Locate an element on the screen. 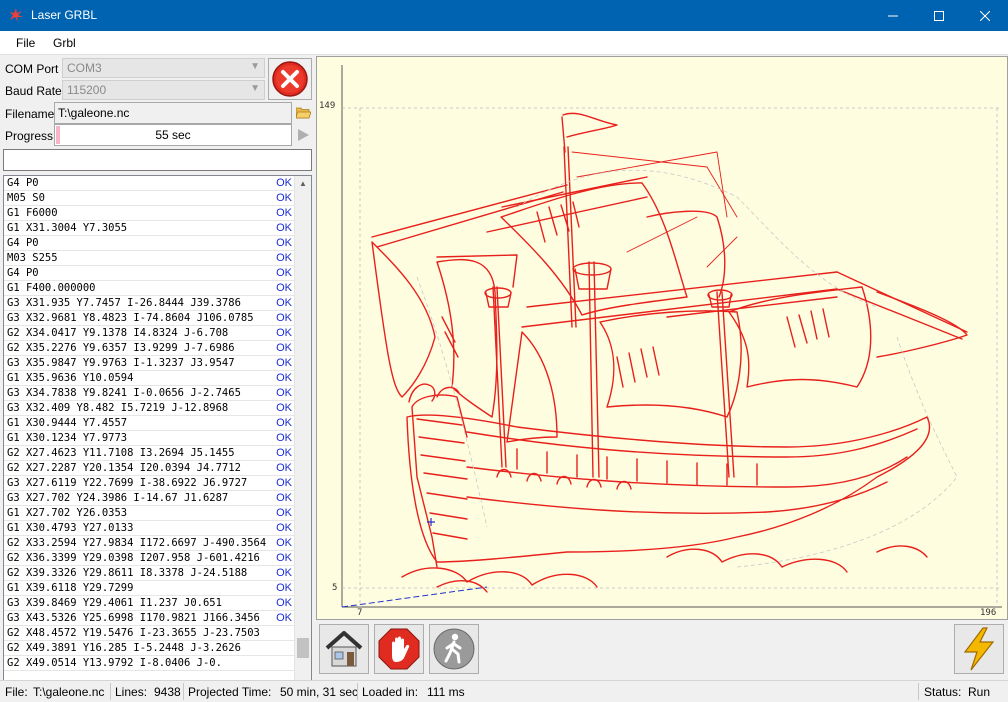 The width and height of the screenshot is (1008, 702). command-input is located at coordinates (157, 160).